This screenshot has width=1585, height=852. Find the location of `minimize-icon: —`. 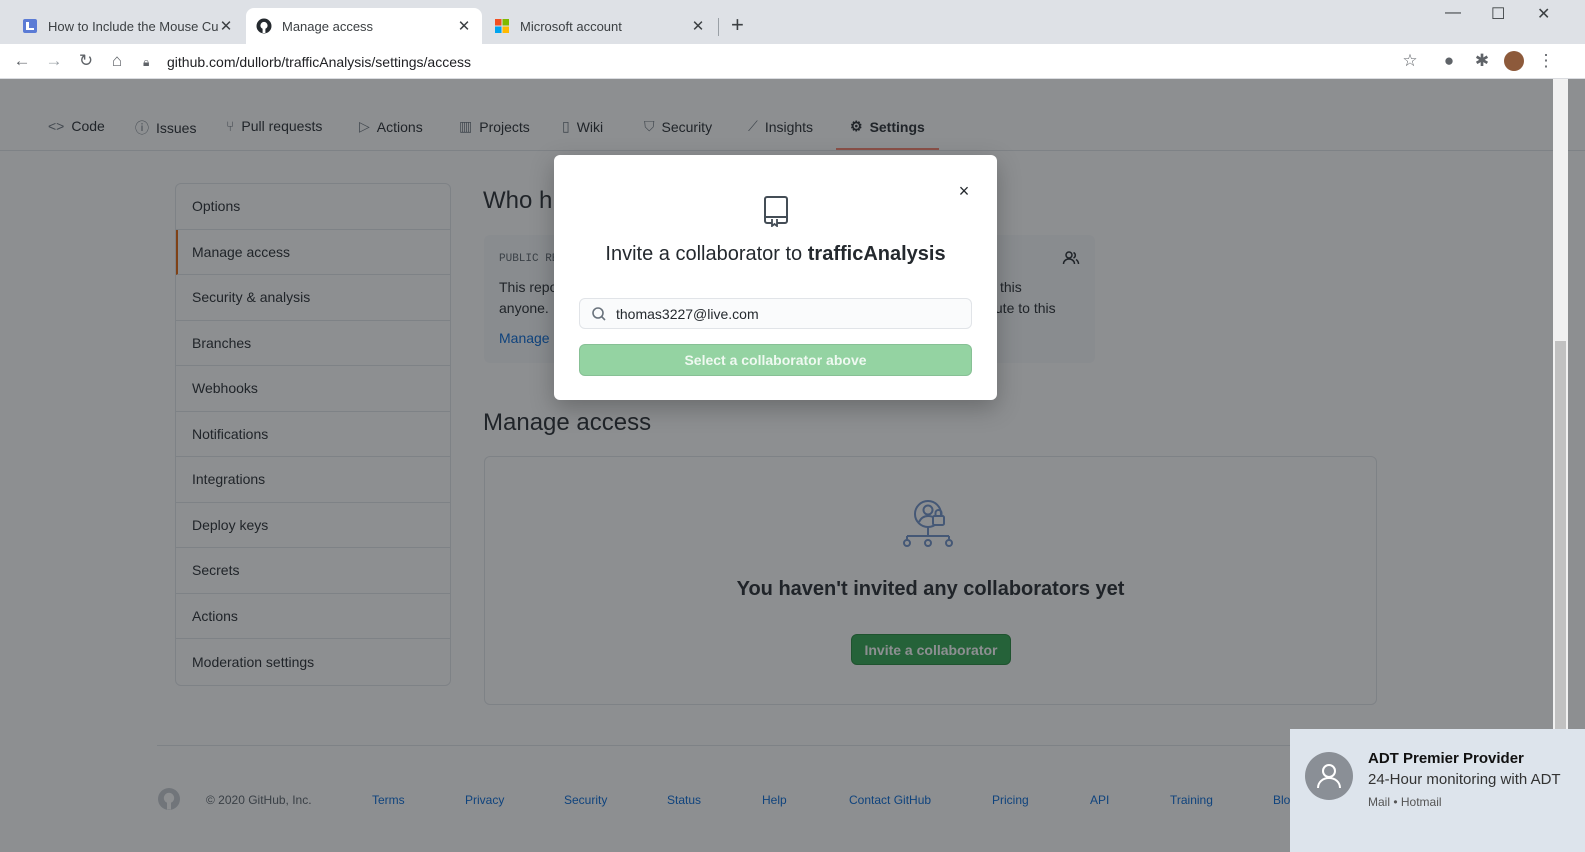

minimize-icon: — is located at coordinates (1453, 13).